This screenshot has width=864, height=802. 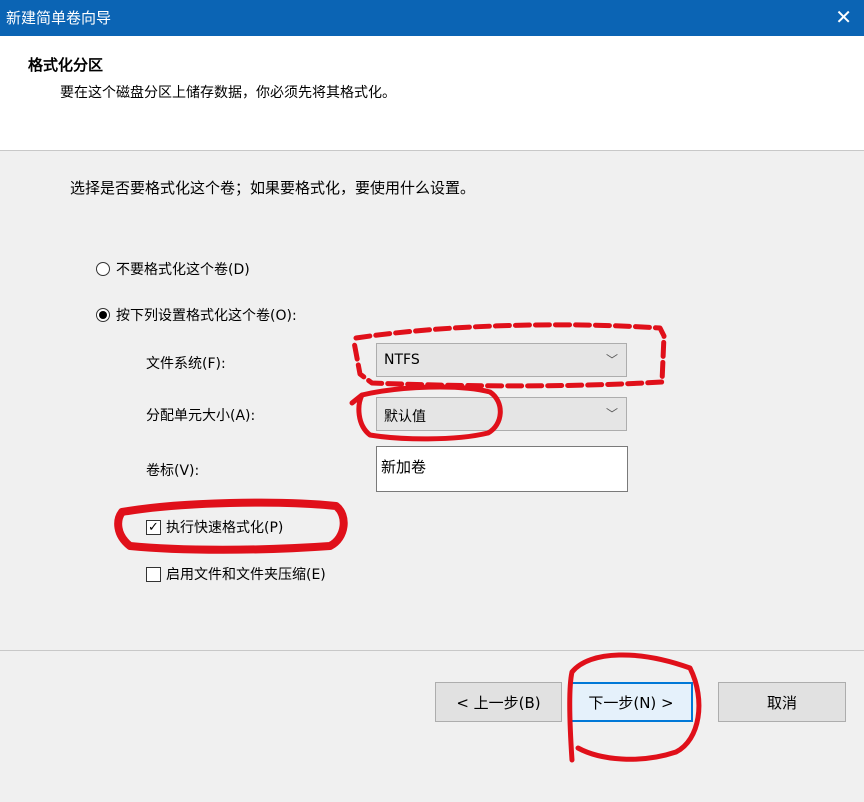 What do you see at coordinates (402, 360) in the screenshot?
I see `filesystem-value: NTFS` at bounding box center [402, 360].